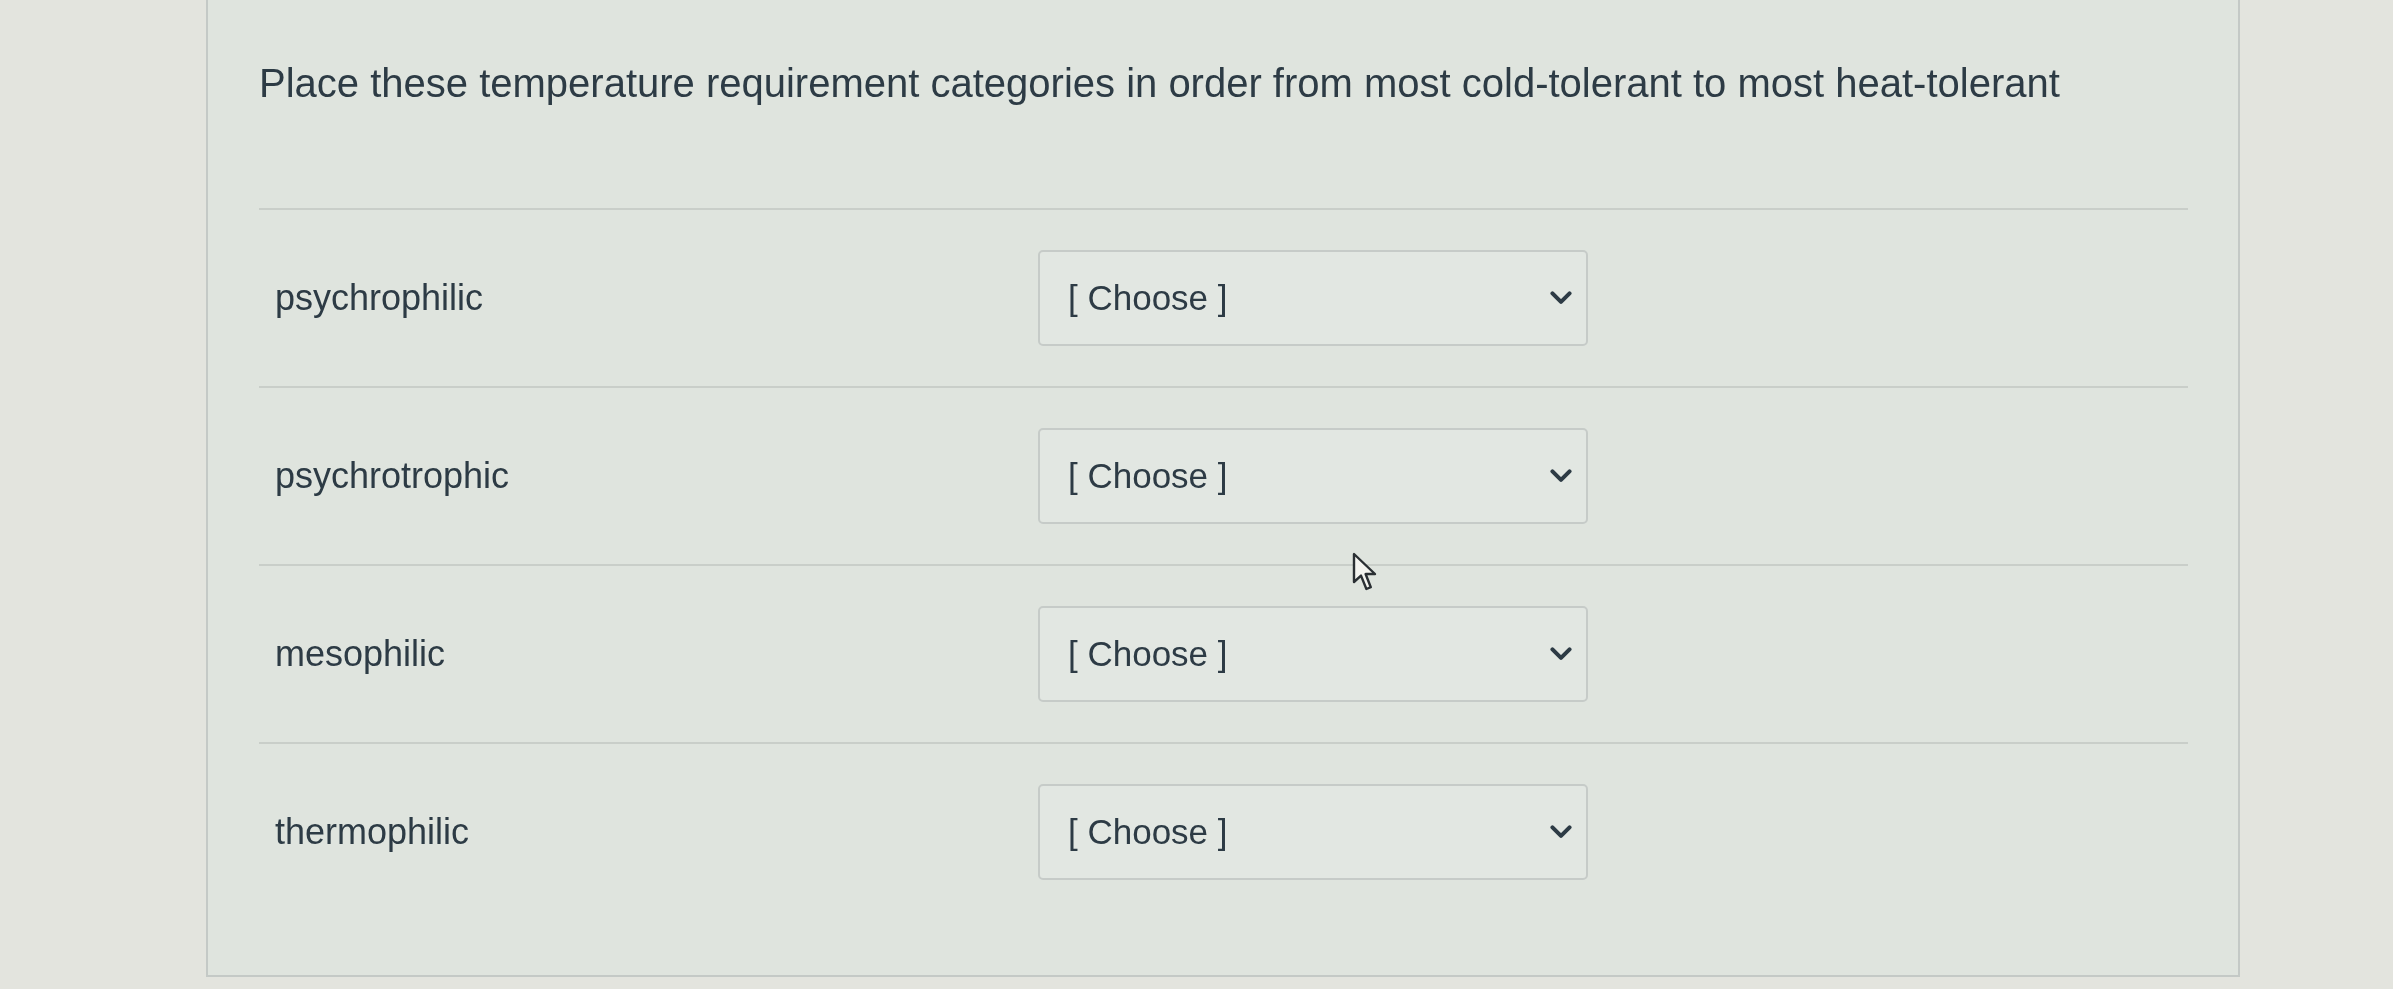  Describe the element at coordinates (1365, 572) in the screenshot. I see `mouse-pointer-icon` at that location.